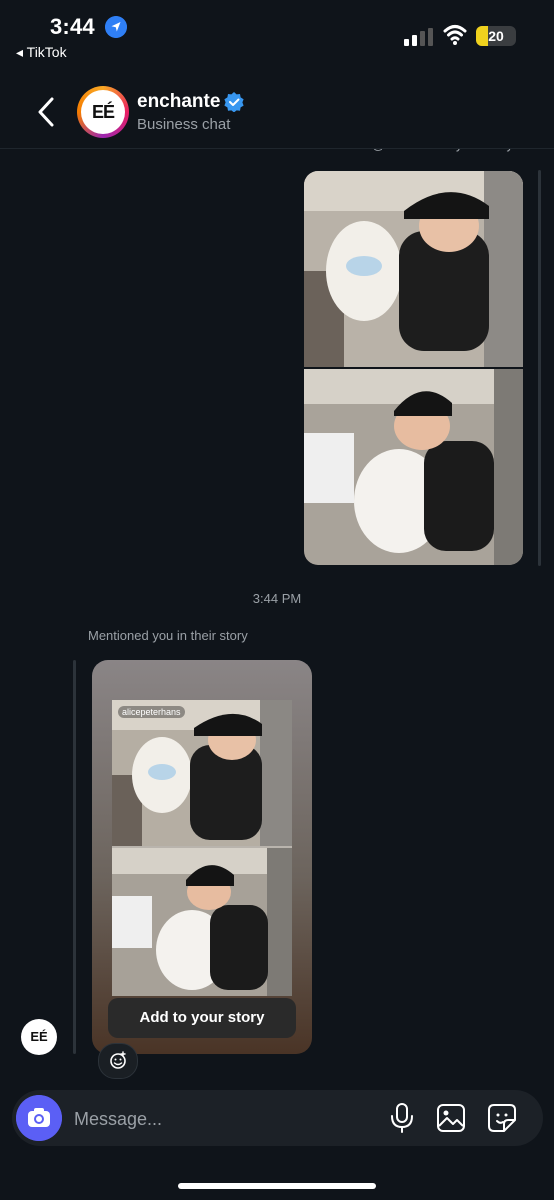  I want to click on microphone-icon, so click(402, 1118).